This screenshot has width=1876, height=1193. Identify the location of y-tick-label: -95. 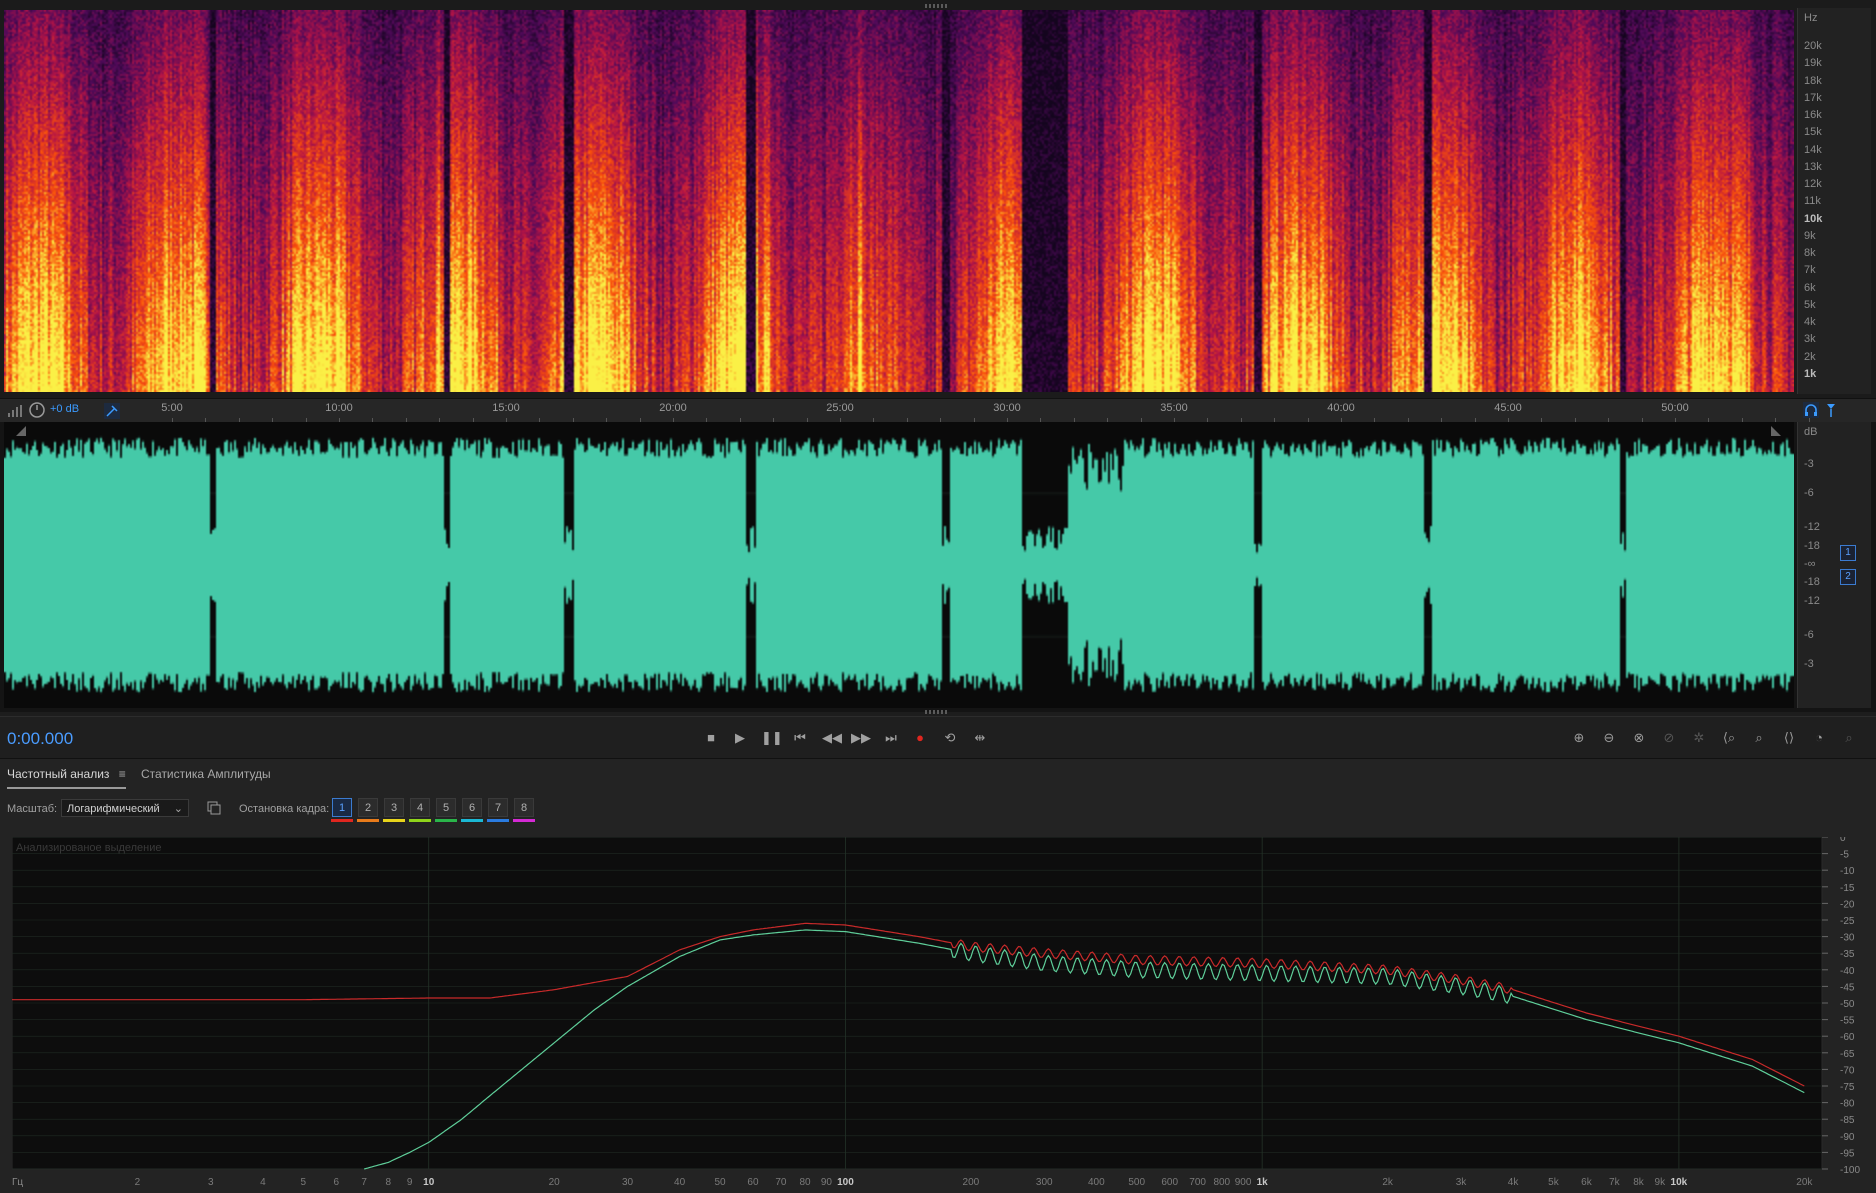
(1847, 1153).